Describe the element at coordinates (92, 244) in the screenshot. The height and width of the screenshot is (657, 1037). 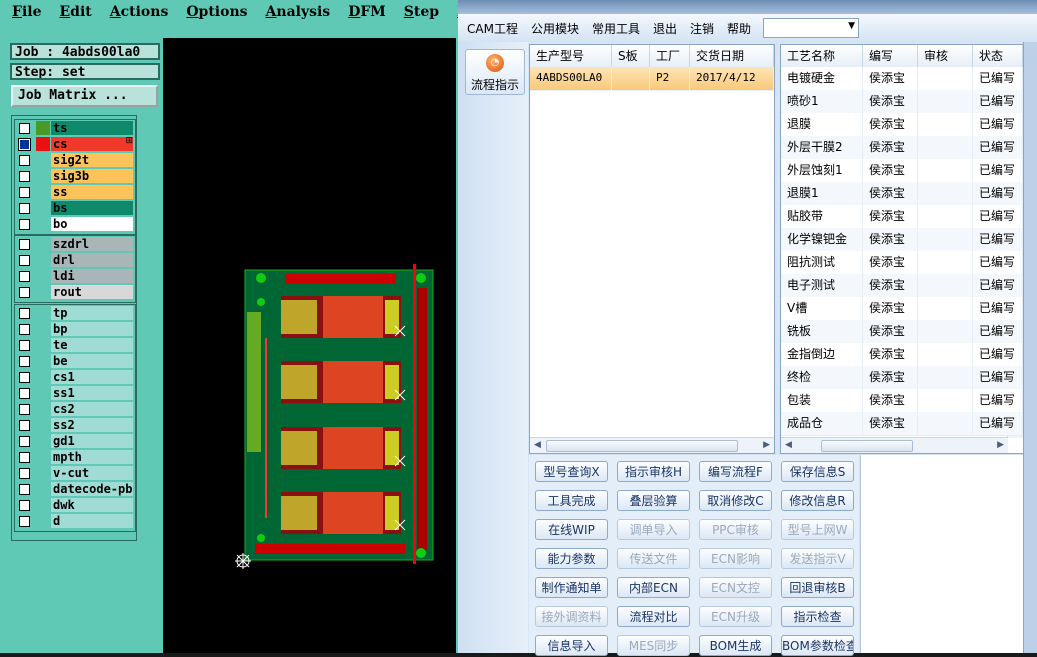
I see `layer-name: szdrl` at that location.